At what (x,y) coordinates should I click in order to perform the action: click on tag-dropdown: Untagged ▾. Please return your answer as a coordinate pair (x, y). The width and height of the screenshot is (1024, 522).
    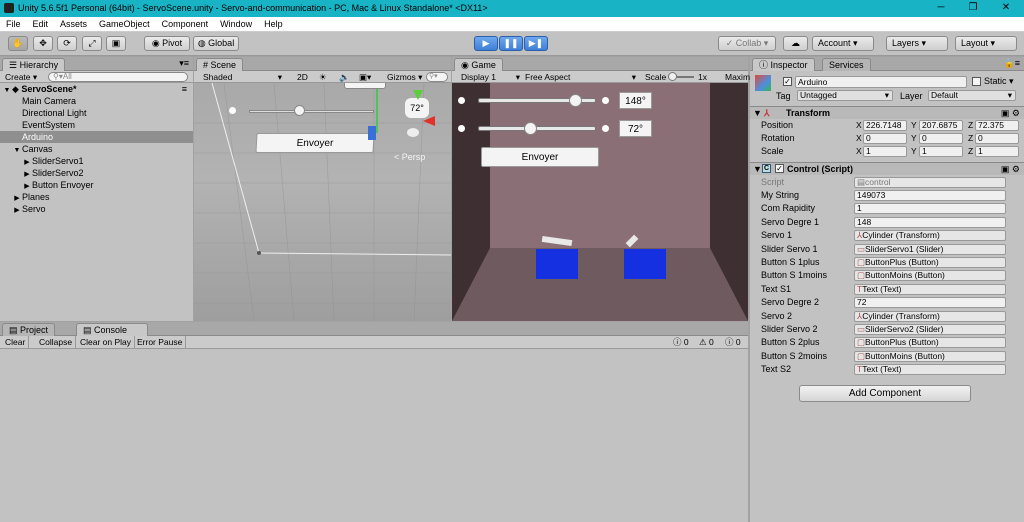
    Looking at the image, I should click on (845, 95).